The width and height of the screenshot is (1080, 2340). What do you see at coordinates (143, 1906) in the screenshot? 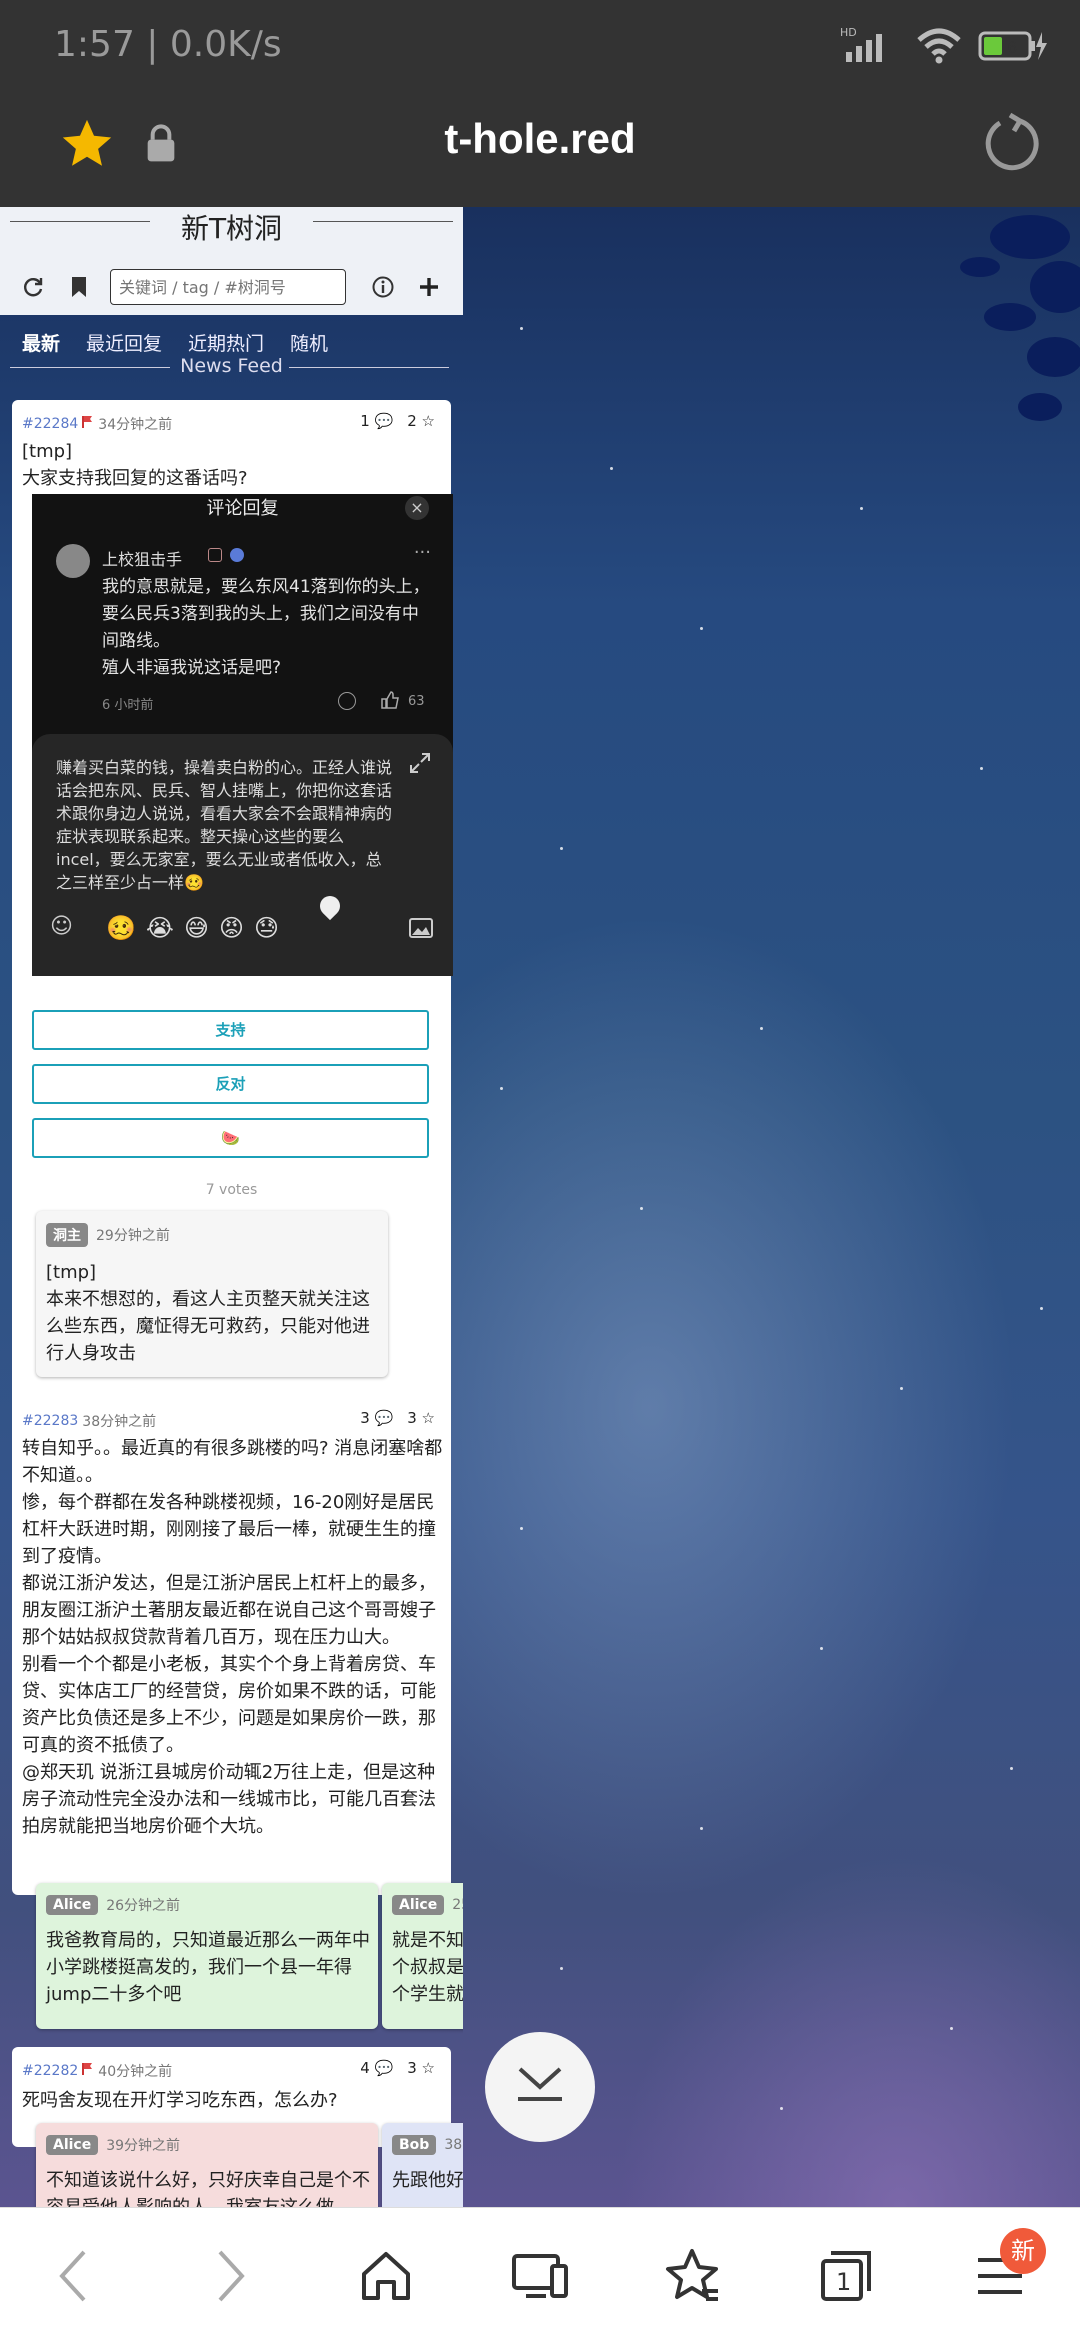
I see `reply-time: 26分钟之前` at bounding box center [143, 1906].